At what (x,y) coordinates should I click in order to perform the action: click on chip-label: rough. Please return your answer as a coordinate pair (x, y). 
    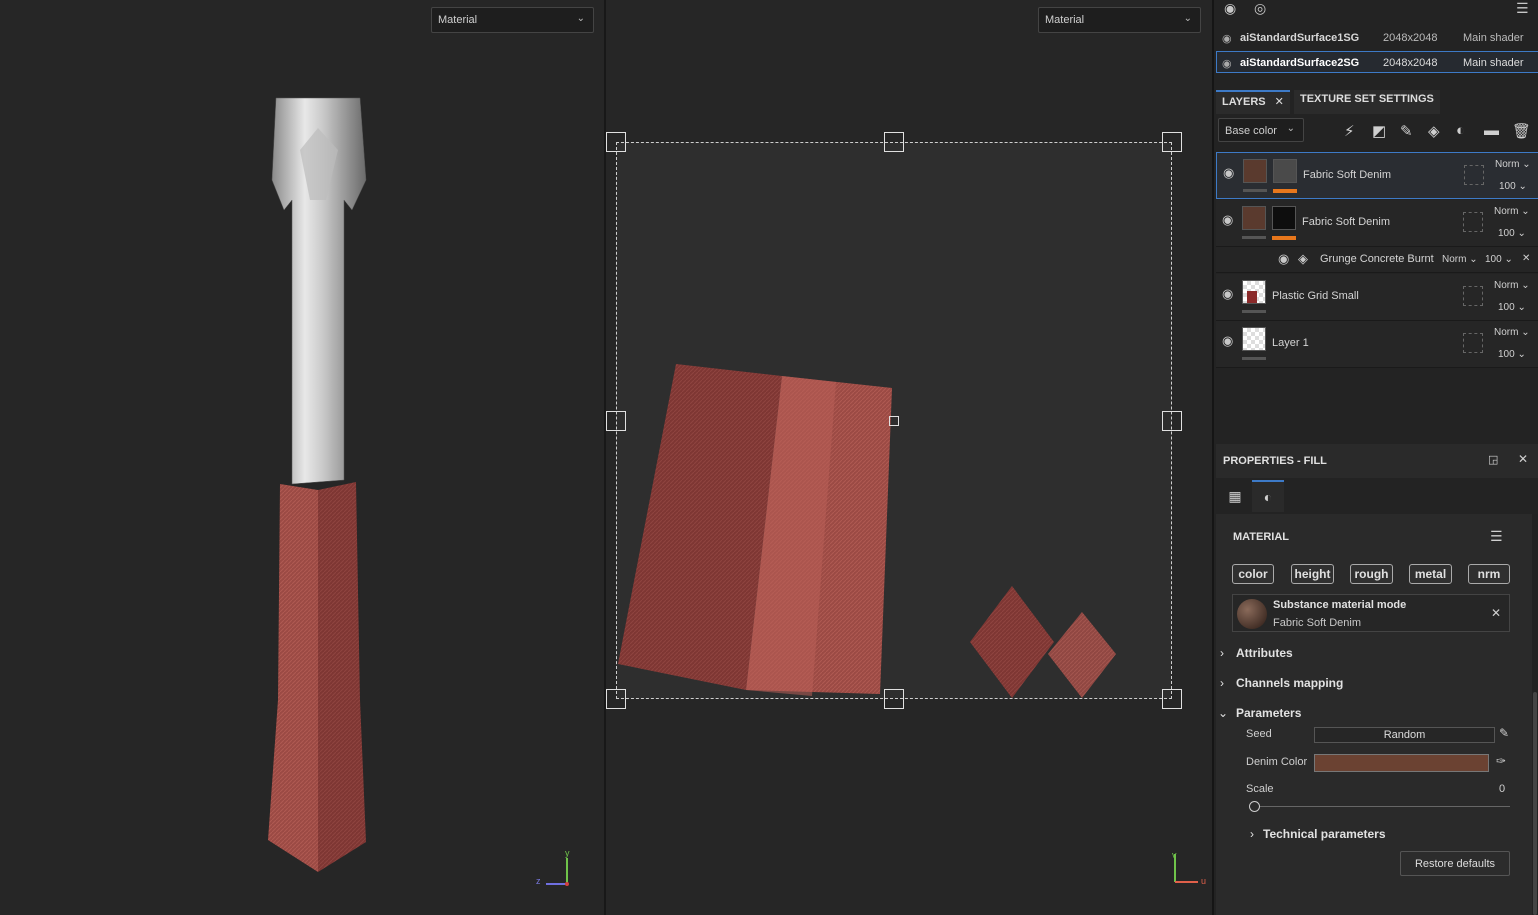
    Looking at the image, I should click on (1371, 574).